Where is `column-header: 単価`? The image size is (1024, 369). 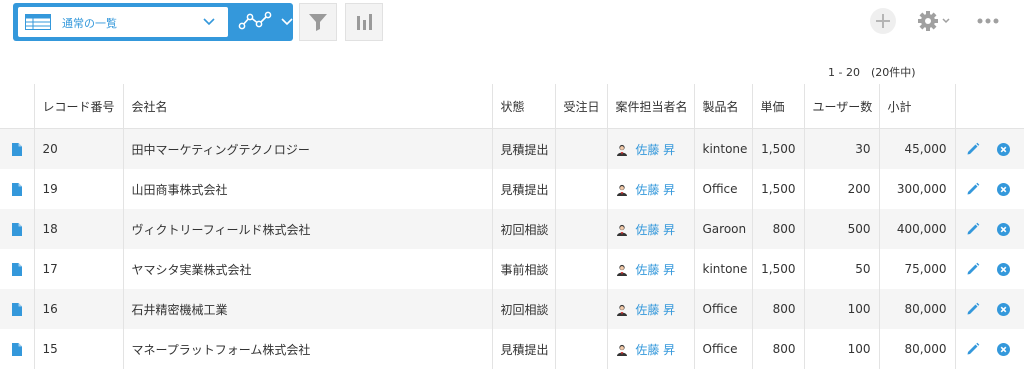 column-header: 単価 is located at coordinates (777, 106).